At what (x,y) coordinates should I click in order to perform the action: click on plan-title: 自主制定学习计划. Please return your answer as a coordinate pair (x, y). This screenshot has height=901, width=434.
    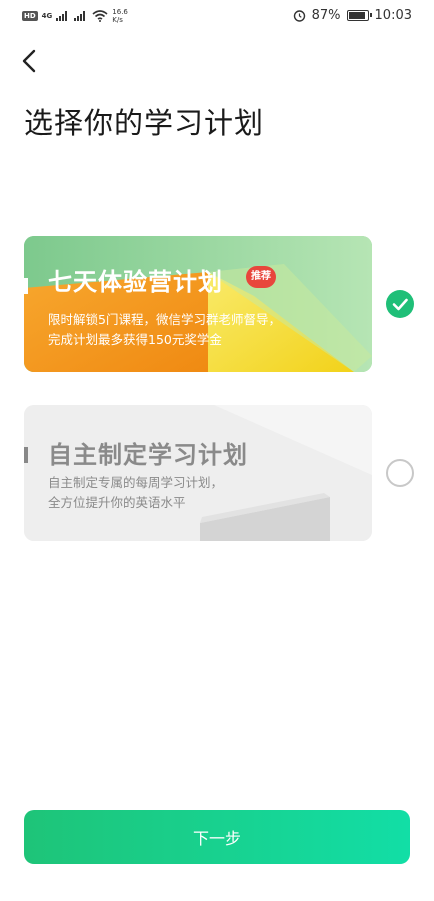
    Looking at the image, I should click on (148, 455).